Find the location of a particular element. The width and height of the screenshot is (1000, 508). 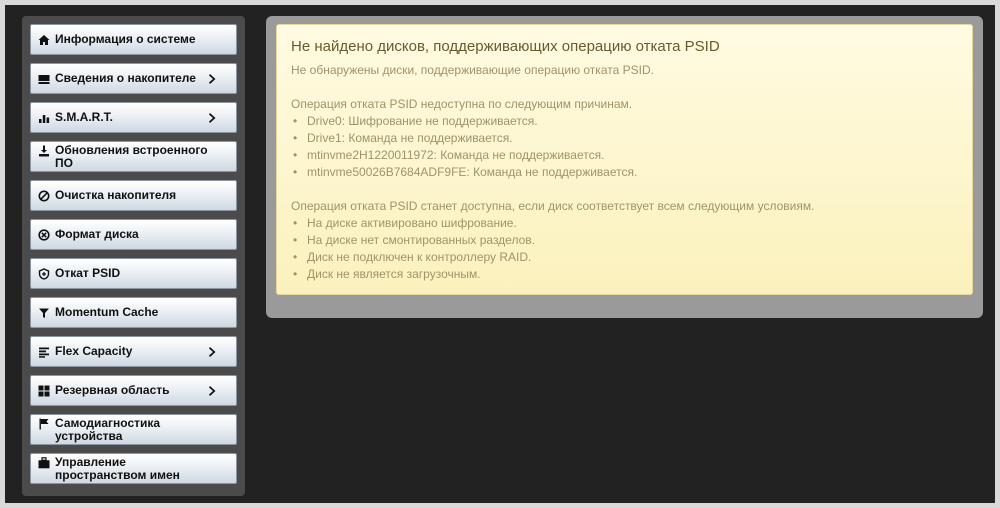

sidebar-item-system-info: Информация о системе is located at coordinates (133, 39).